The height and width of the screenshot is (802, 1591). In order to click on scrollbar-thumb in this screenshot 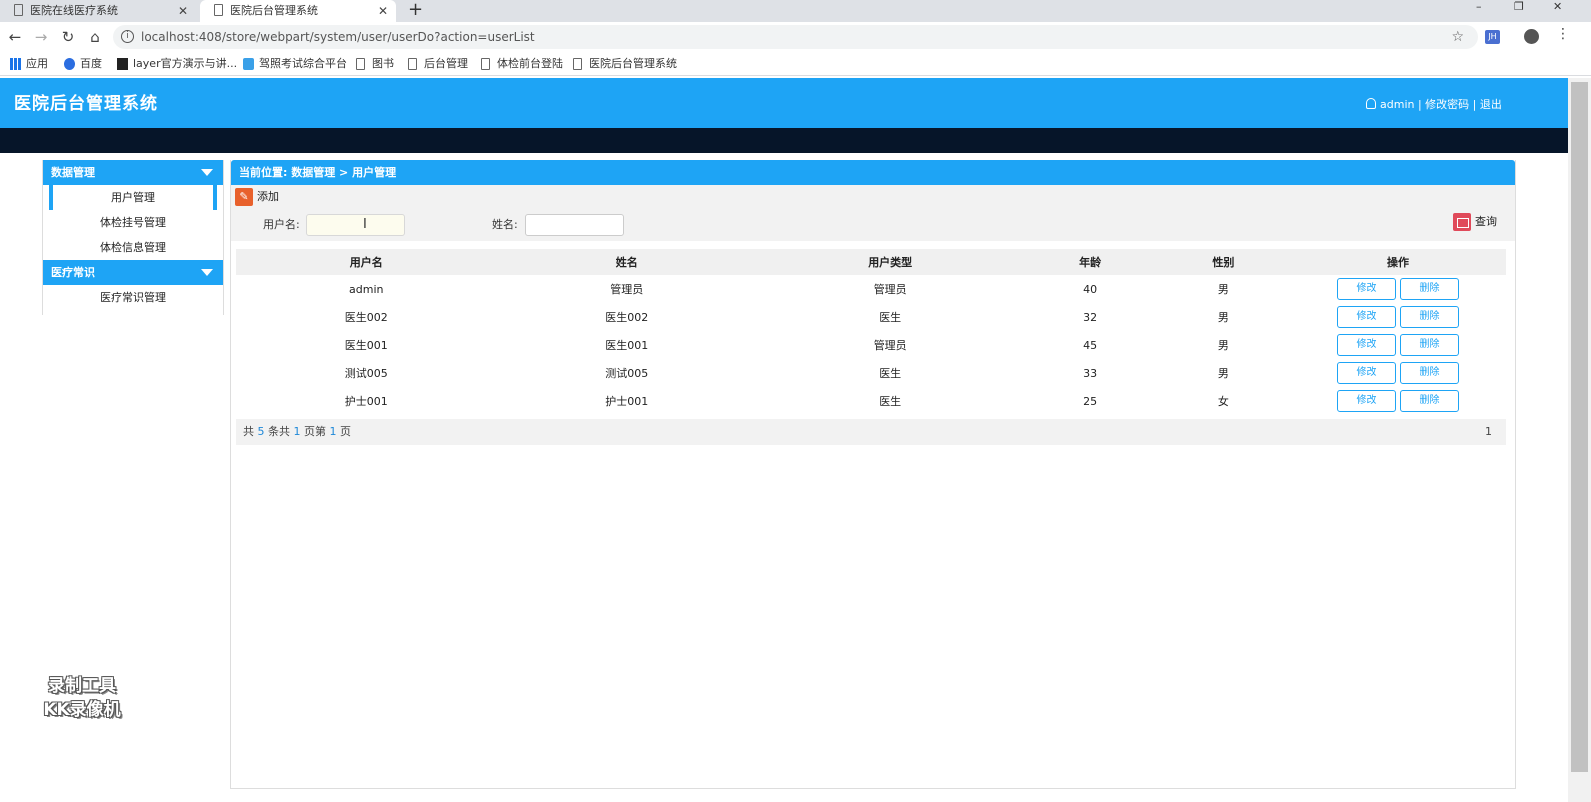, I will do `click(1579, 427)`.